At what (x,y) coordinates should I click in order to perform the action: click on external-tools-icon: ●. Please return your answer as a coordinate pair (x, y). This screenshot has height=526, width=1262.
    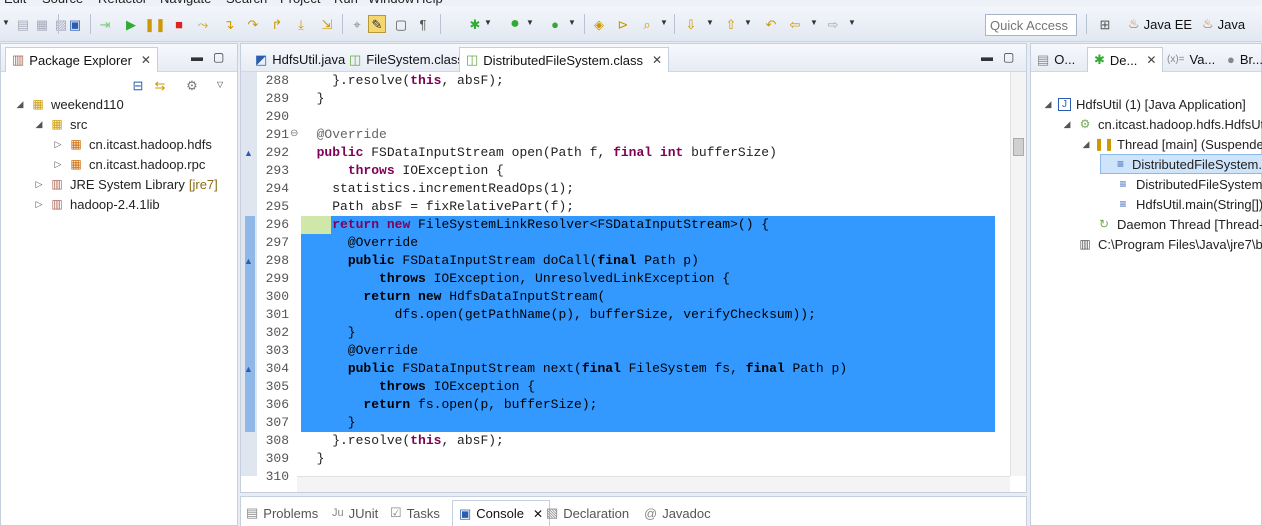
    Looking at the image, I should click on (555, 24).